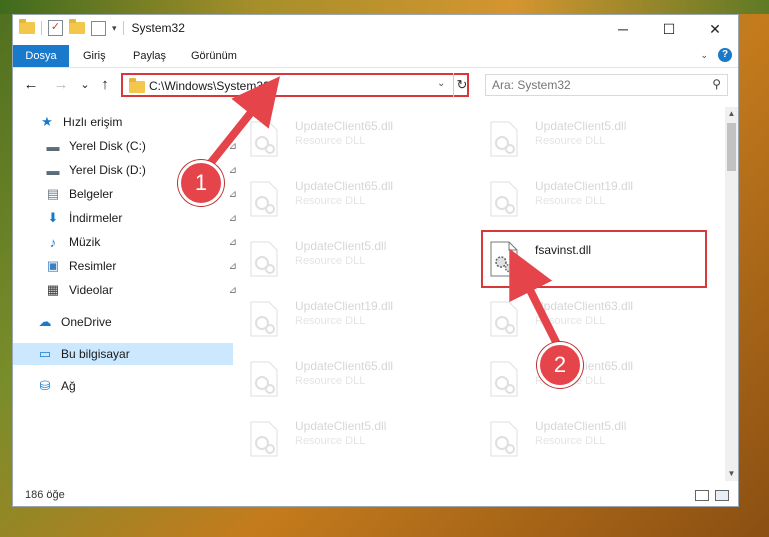 This screenshot has width=769, height=537. I want to click on sidebar-item-quick-access: ★ Hızlı erişim, so click(124, 122).